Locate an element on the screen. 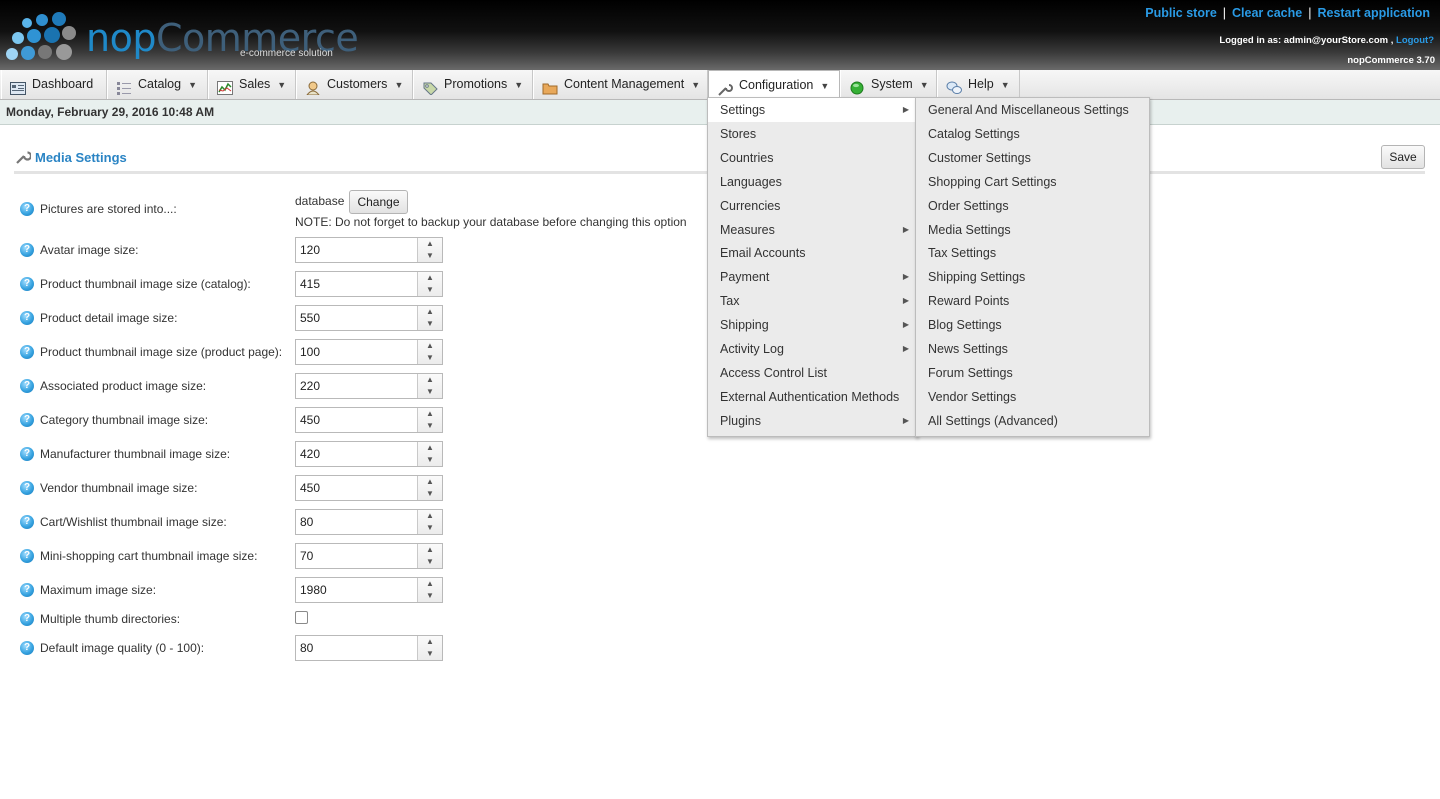  menu-system: System ▼ is located at coordinates (888, 84).